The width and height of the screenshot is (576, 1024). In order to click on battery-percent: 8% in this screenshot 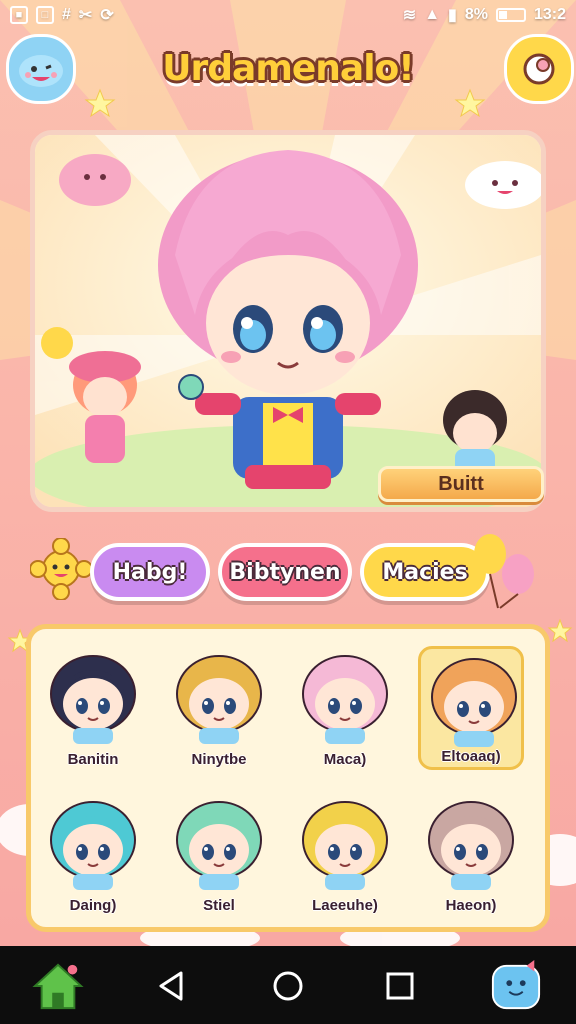, I will do `click(476, 14)`.